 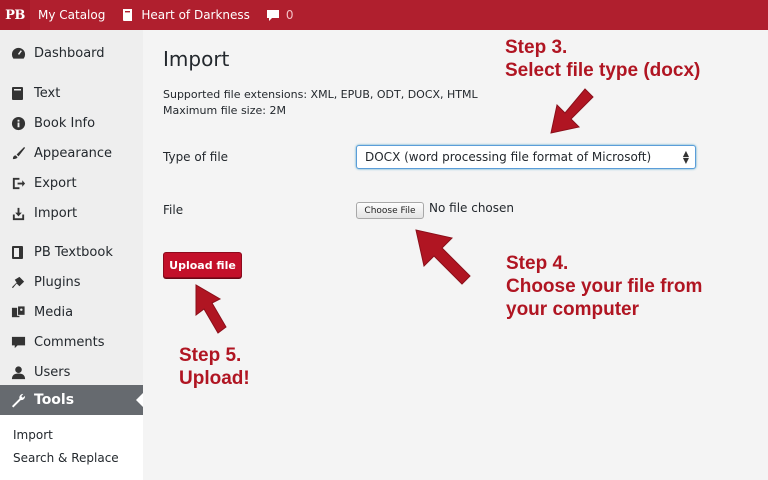 I want to click on book-link: Heart of Darkness, so click(x=185, y=15).